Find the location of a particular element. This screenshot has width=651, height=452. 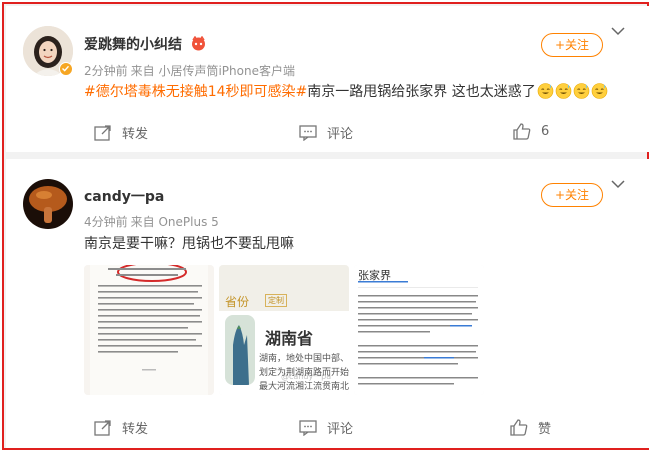

post-text: 南京一路甩锅给张家界 这也太迷惑了 is located at coordinates (421, 92).